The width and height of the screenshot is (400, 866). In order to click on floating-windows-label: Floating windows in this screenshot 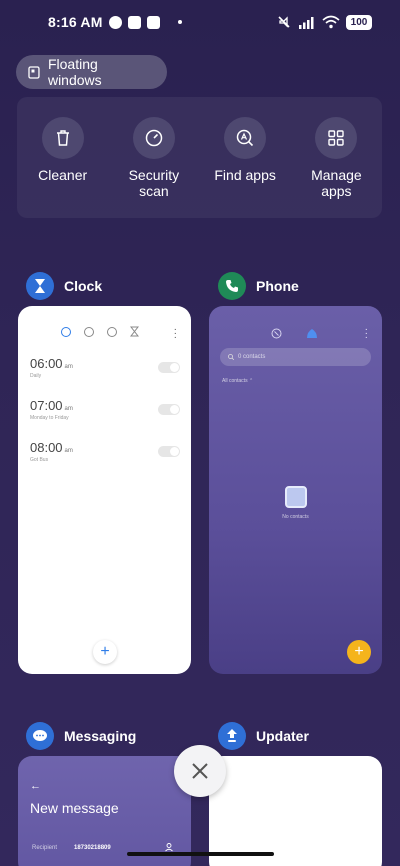, I will do `click(74, 72)`.